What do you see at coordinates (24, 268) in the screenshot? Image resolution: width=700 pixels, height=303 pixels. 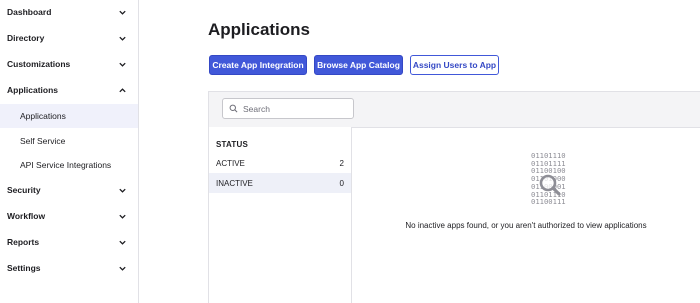 I see `sidebar-section-label: Settings` at bounding box center [24, 268].